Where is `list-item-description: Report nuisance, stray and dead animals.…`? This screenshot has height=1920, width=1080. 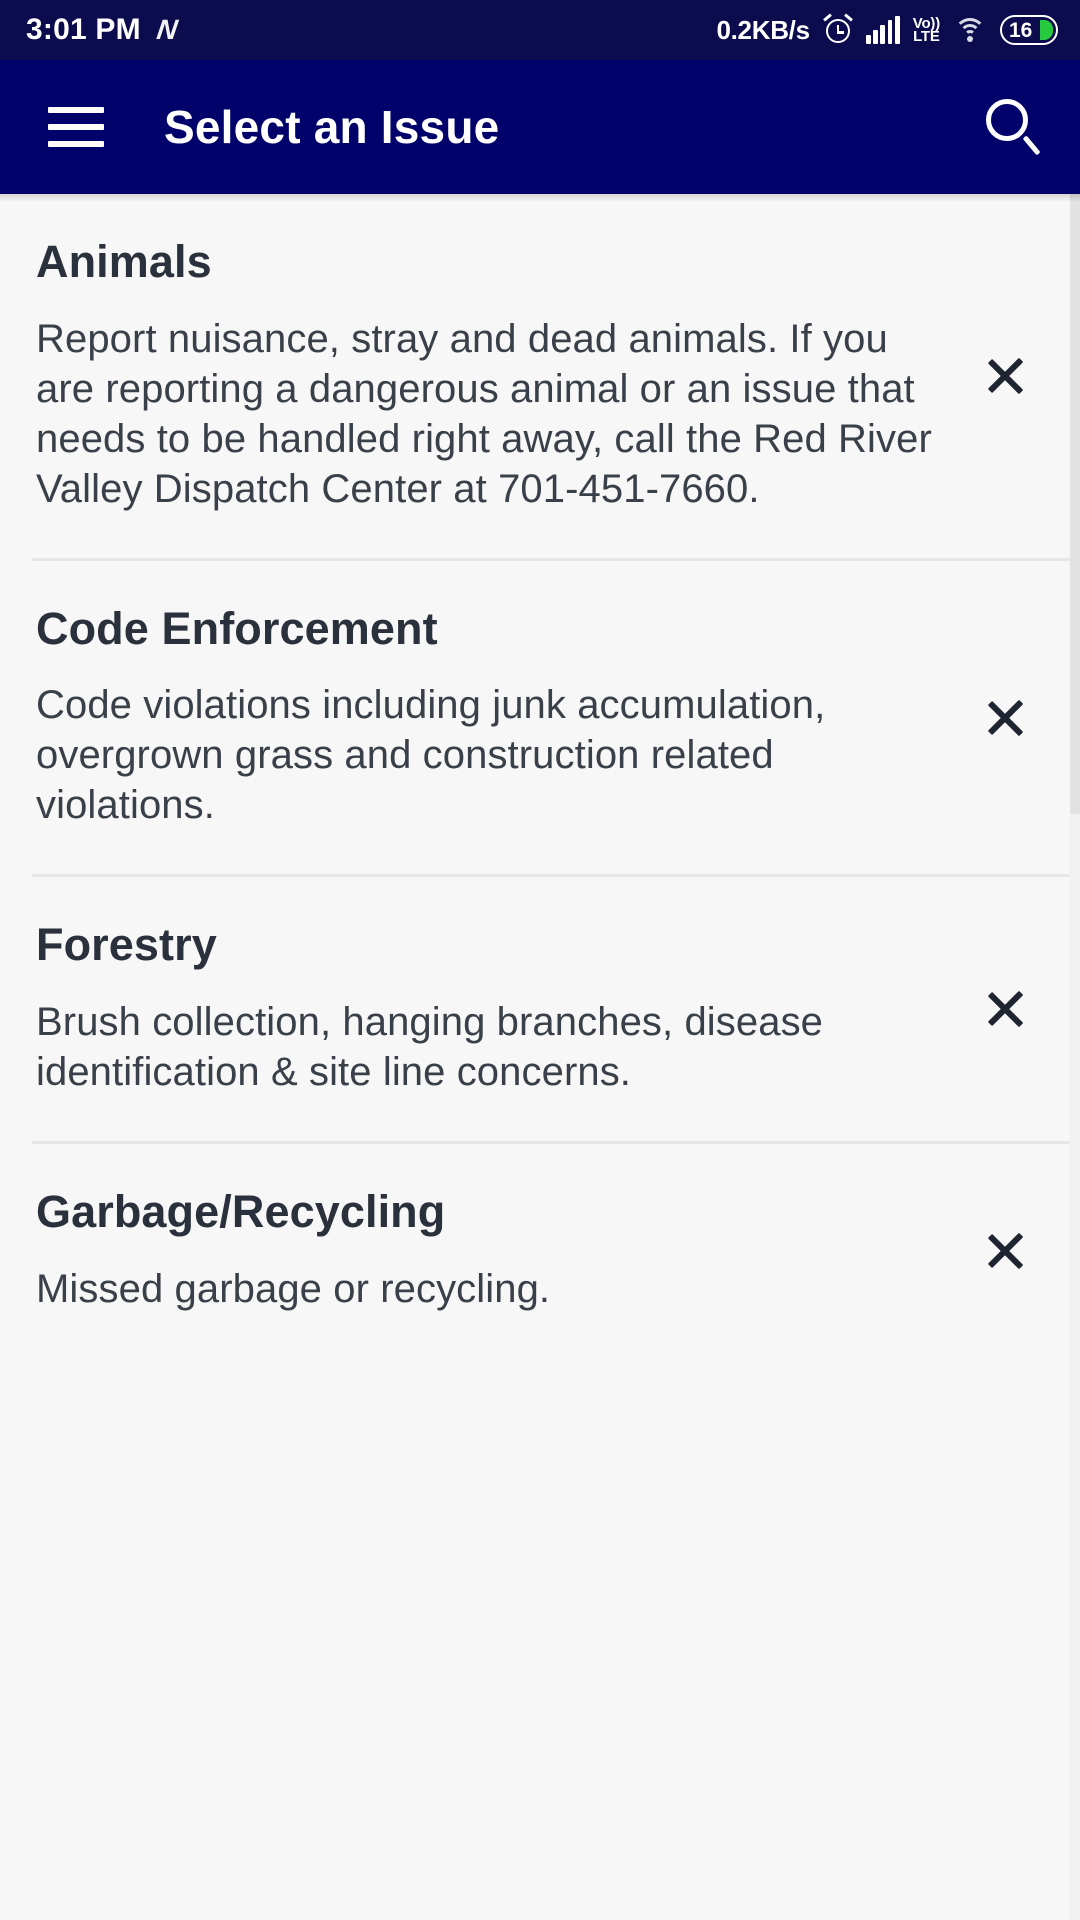 list-item-description: Report nuisance, stray and dead animals.… is located at coordinates (484, 413).